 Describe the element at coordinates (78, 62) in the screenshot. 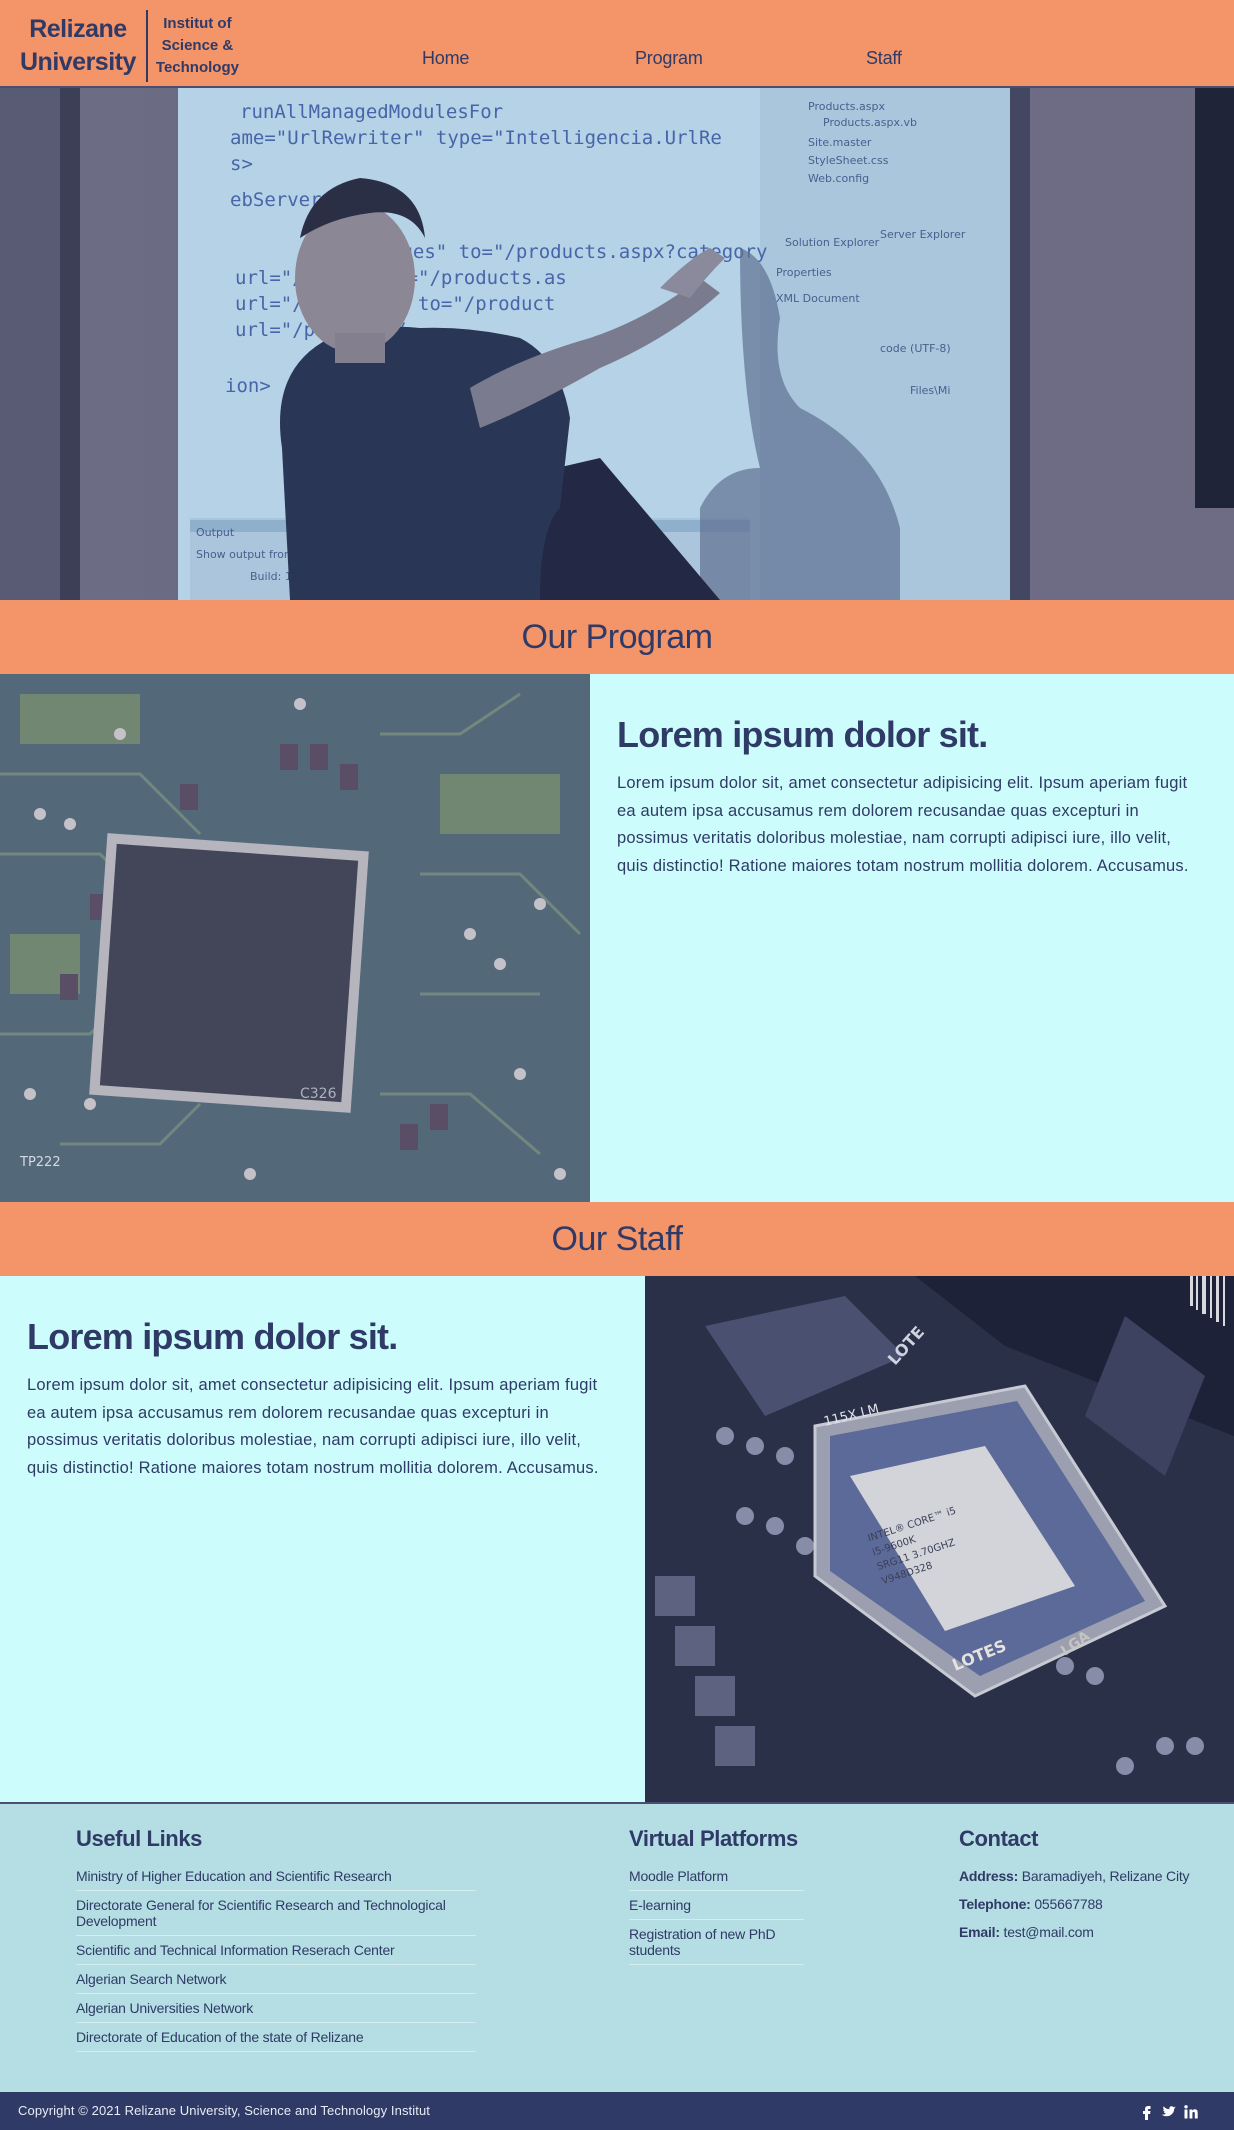

I see `brand-name-line2: University` at that location.